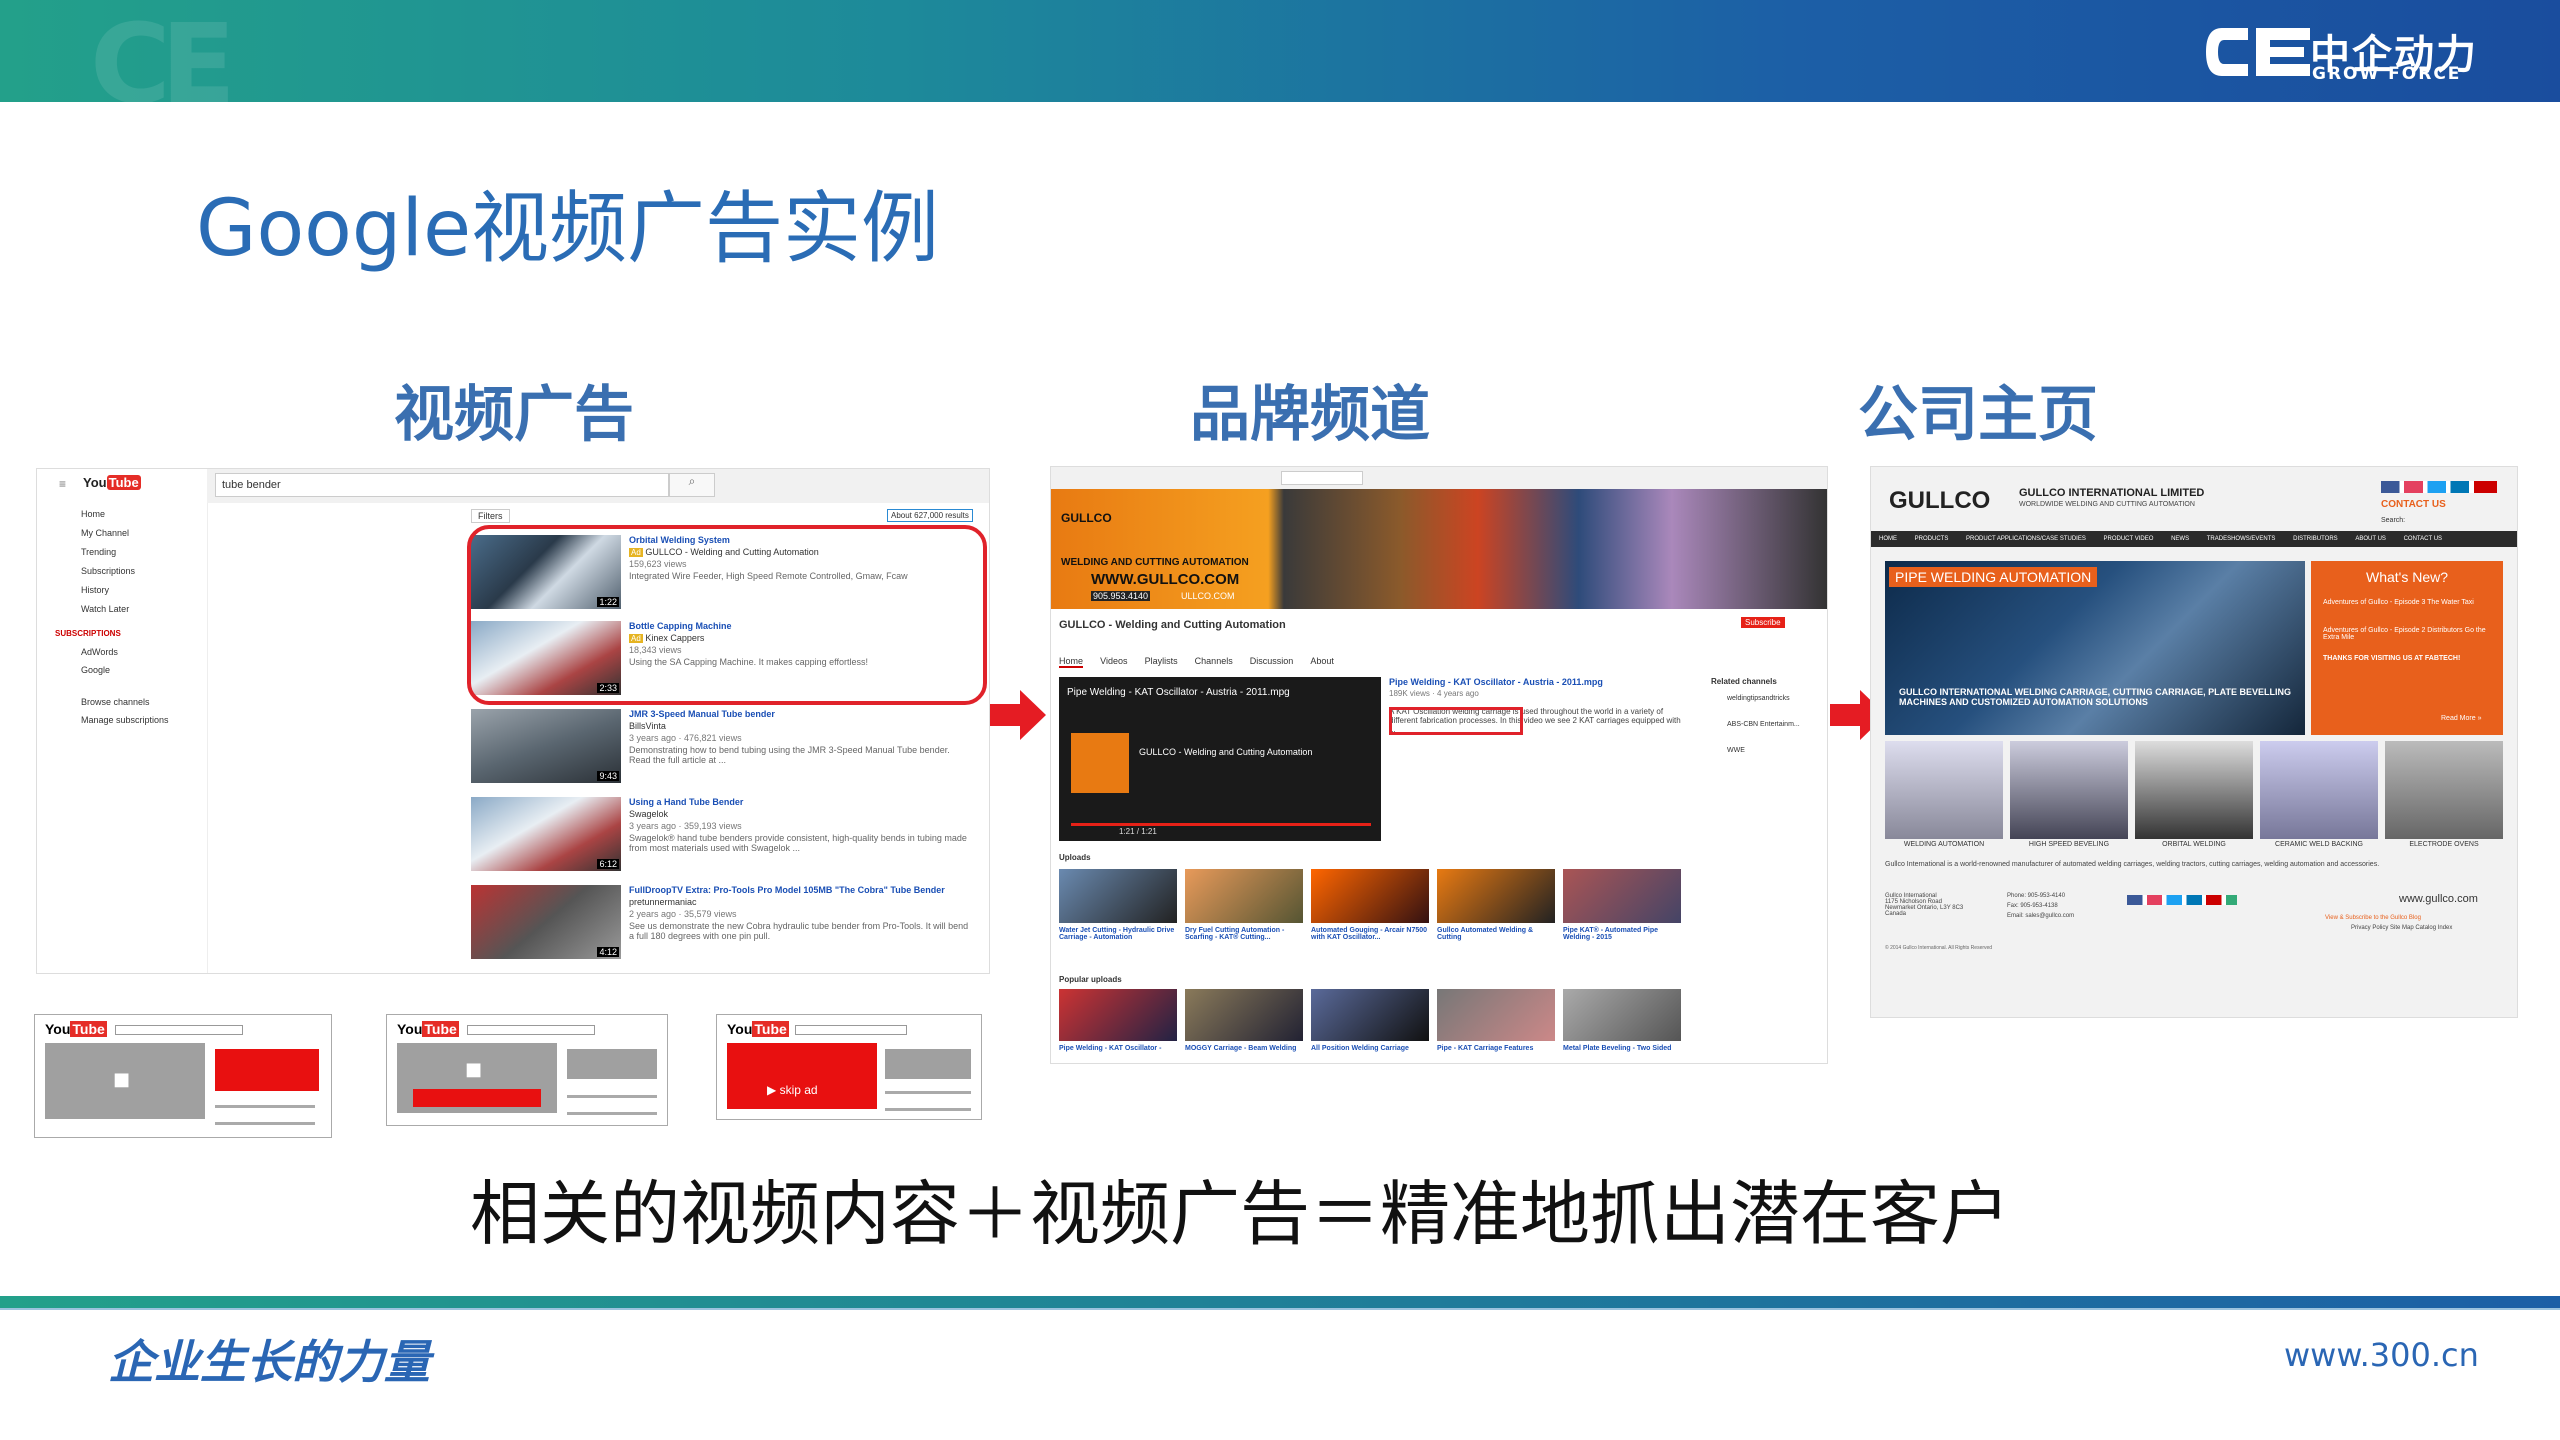 This screenshot has width=2560, height=1440. What do you see at coordinates (663, 902) in the screenshot?
I see `video-channel: pretunnermaniac` at bounding box center [663, 902].